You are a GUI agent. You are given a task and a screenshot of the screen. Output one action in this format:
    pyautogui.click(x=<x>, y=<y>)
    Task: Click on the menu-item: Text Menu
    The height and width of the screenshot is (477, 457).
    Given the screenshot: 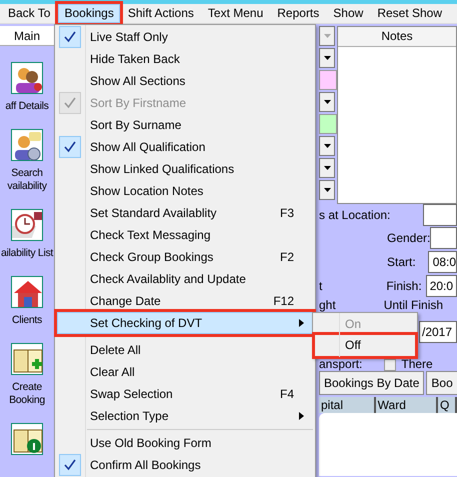 What is the action you would take?
    pyautogui.click(x=236, y=13)
    